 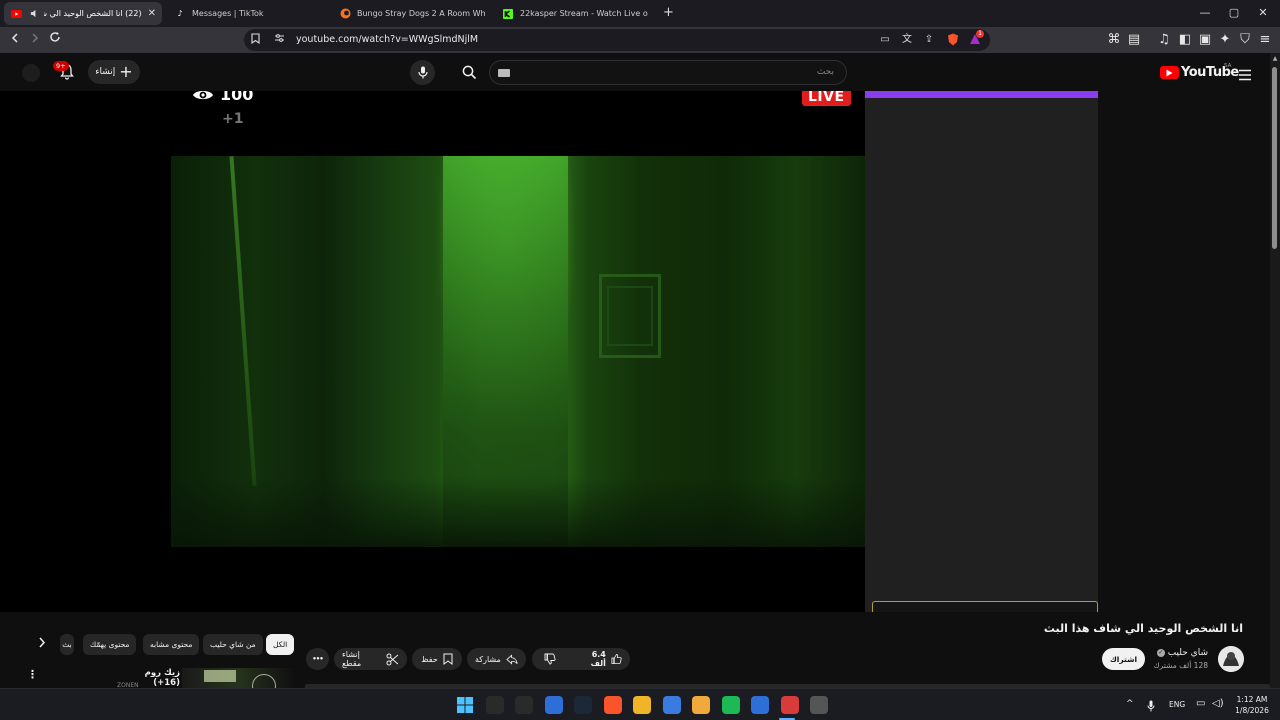 I want to click on search-button, so click(x=469, y=72).